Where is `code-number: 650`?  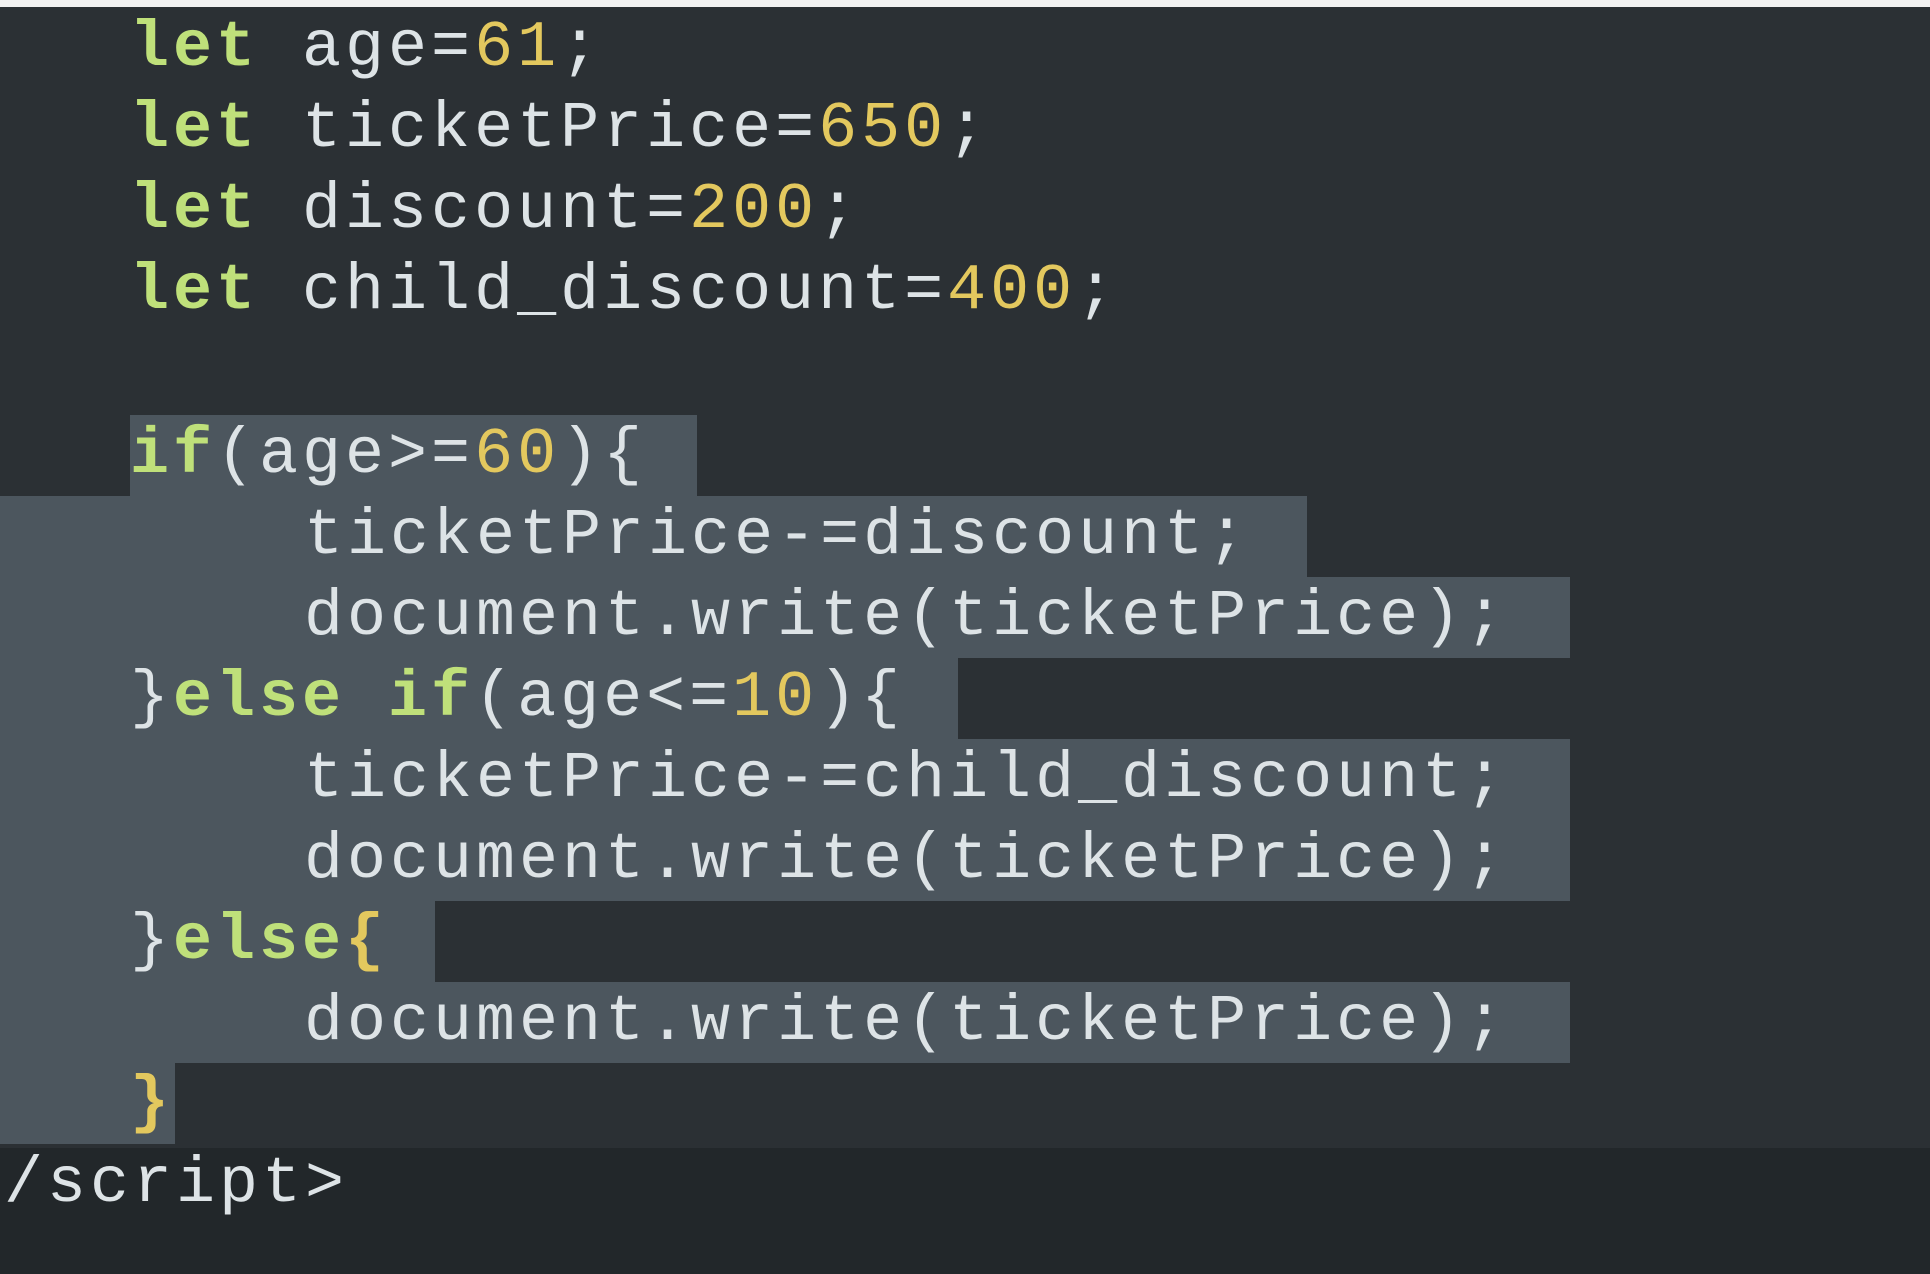
code-number: 650 is located at coordinates (883, 129).